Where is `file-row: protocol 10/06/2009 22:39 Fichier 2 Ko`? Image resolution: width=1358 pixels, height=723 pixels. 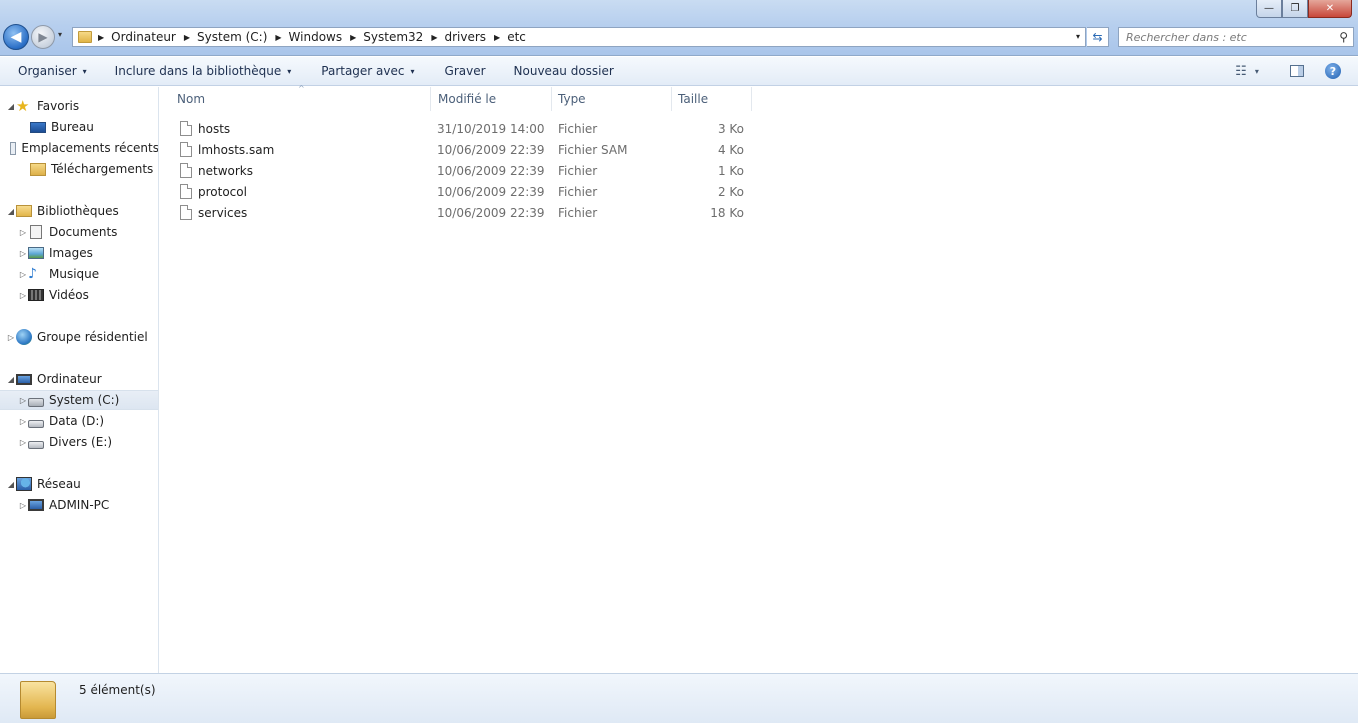 file-row: protocol 10/06/2009 22:39 Fichier 2 Ko is located at coordinates (460, 191).